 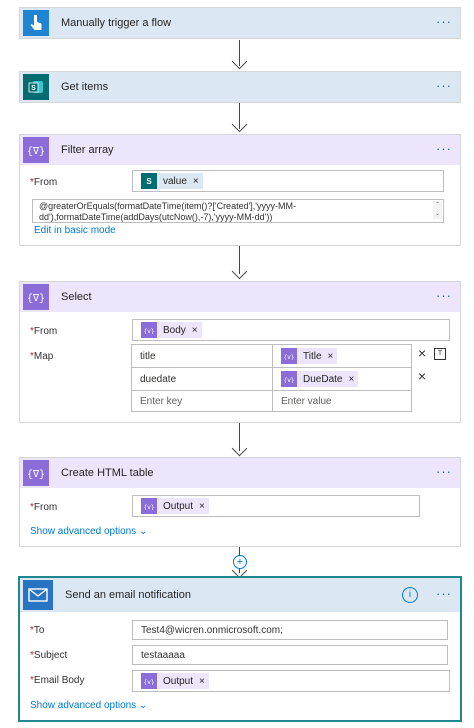 What do you see at coordinates (107, 473) in the screenshot?
I see `create-html-table-title: Create HTML table` at bounding box center [107, 473].